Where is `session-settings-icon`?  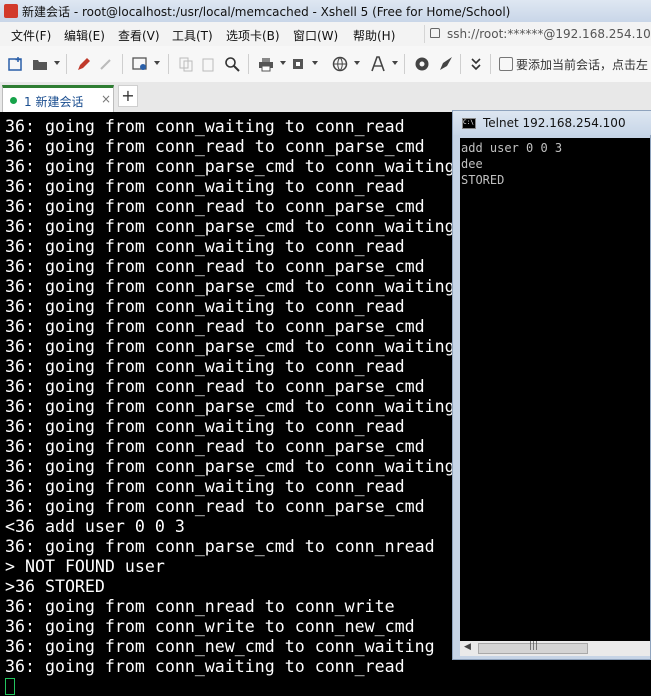
session-settings-icon is located at coordinates (140, 64).